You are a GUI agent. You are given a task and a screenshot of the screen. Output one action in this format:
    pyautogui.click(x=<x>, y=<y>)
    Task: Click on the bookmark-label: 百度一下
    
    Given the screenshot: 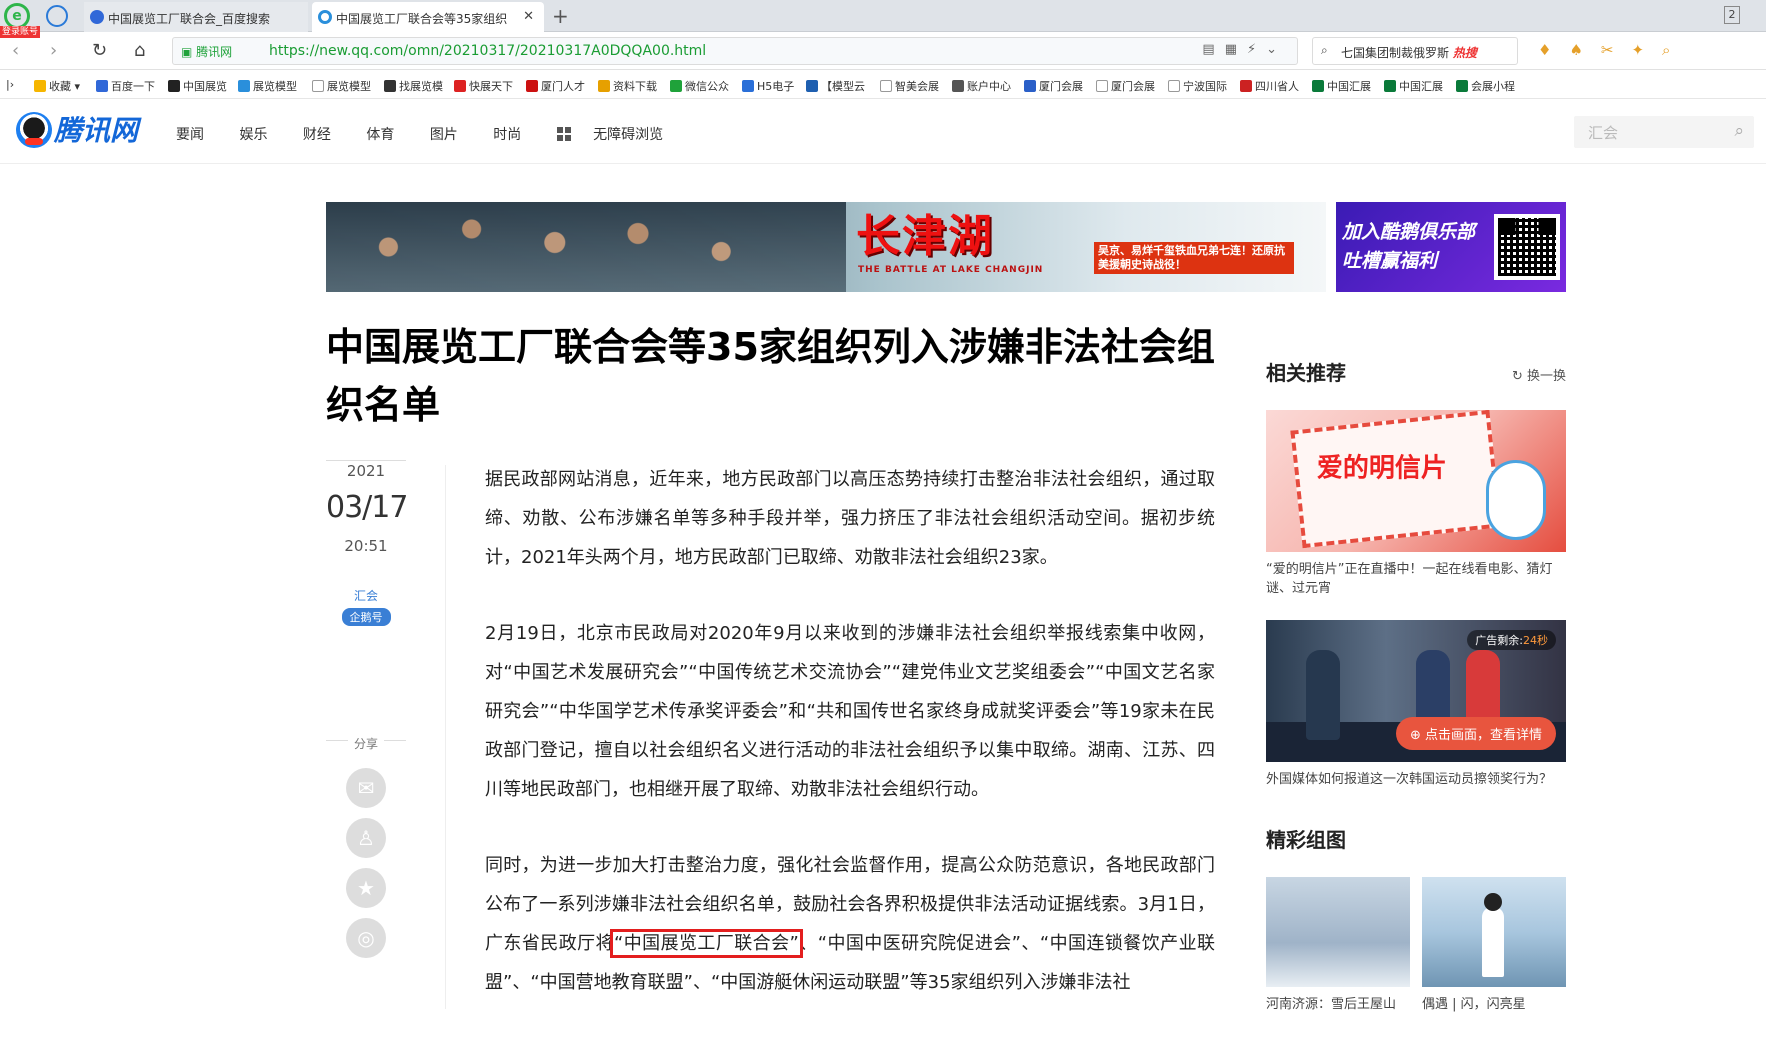 What is the action you would take?
    pyautogui.click(x=133, y=86)
    